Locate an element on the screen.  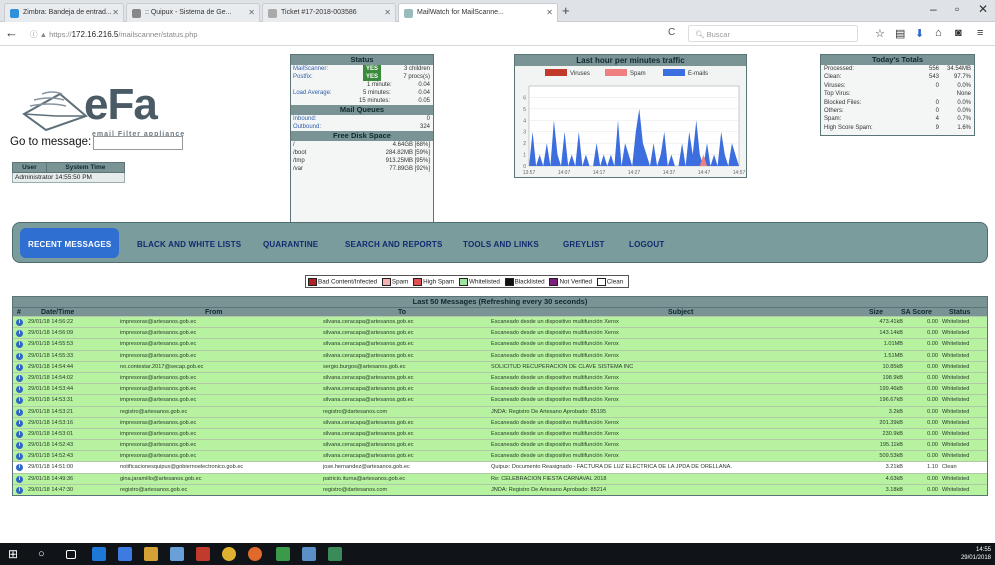
file-explorer-icon is located at coordinates (151, 554).